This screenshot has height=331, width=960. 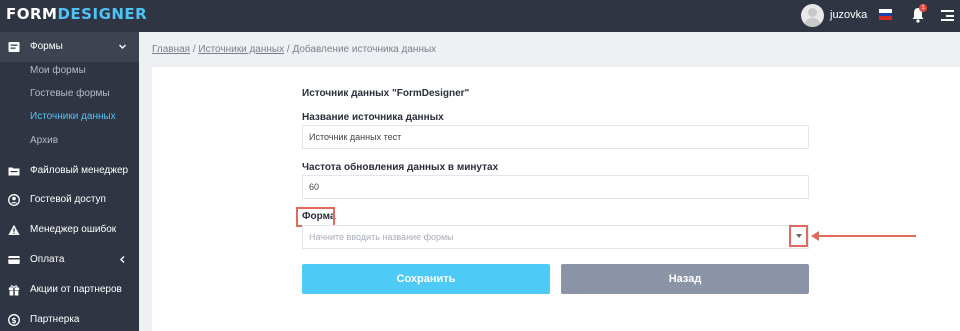 I want to click on guest-access-icon, so click(x=14, y=200).